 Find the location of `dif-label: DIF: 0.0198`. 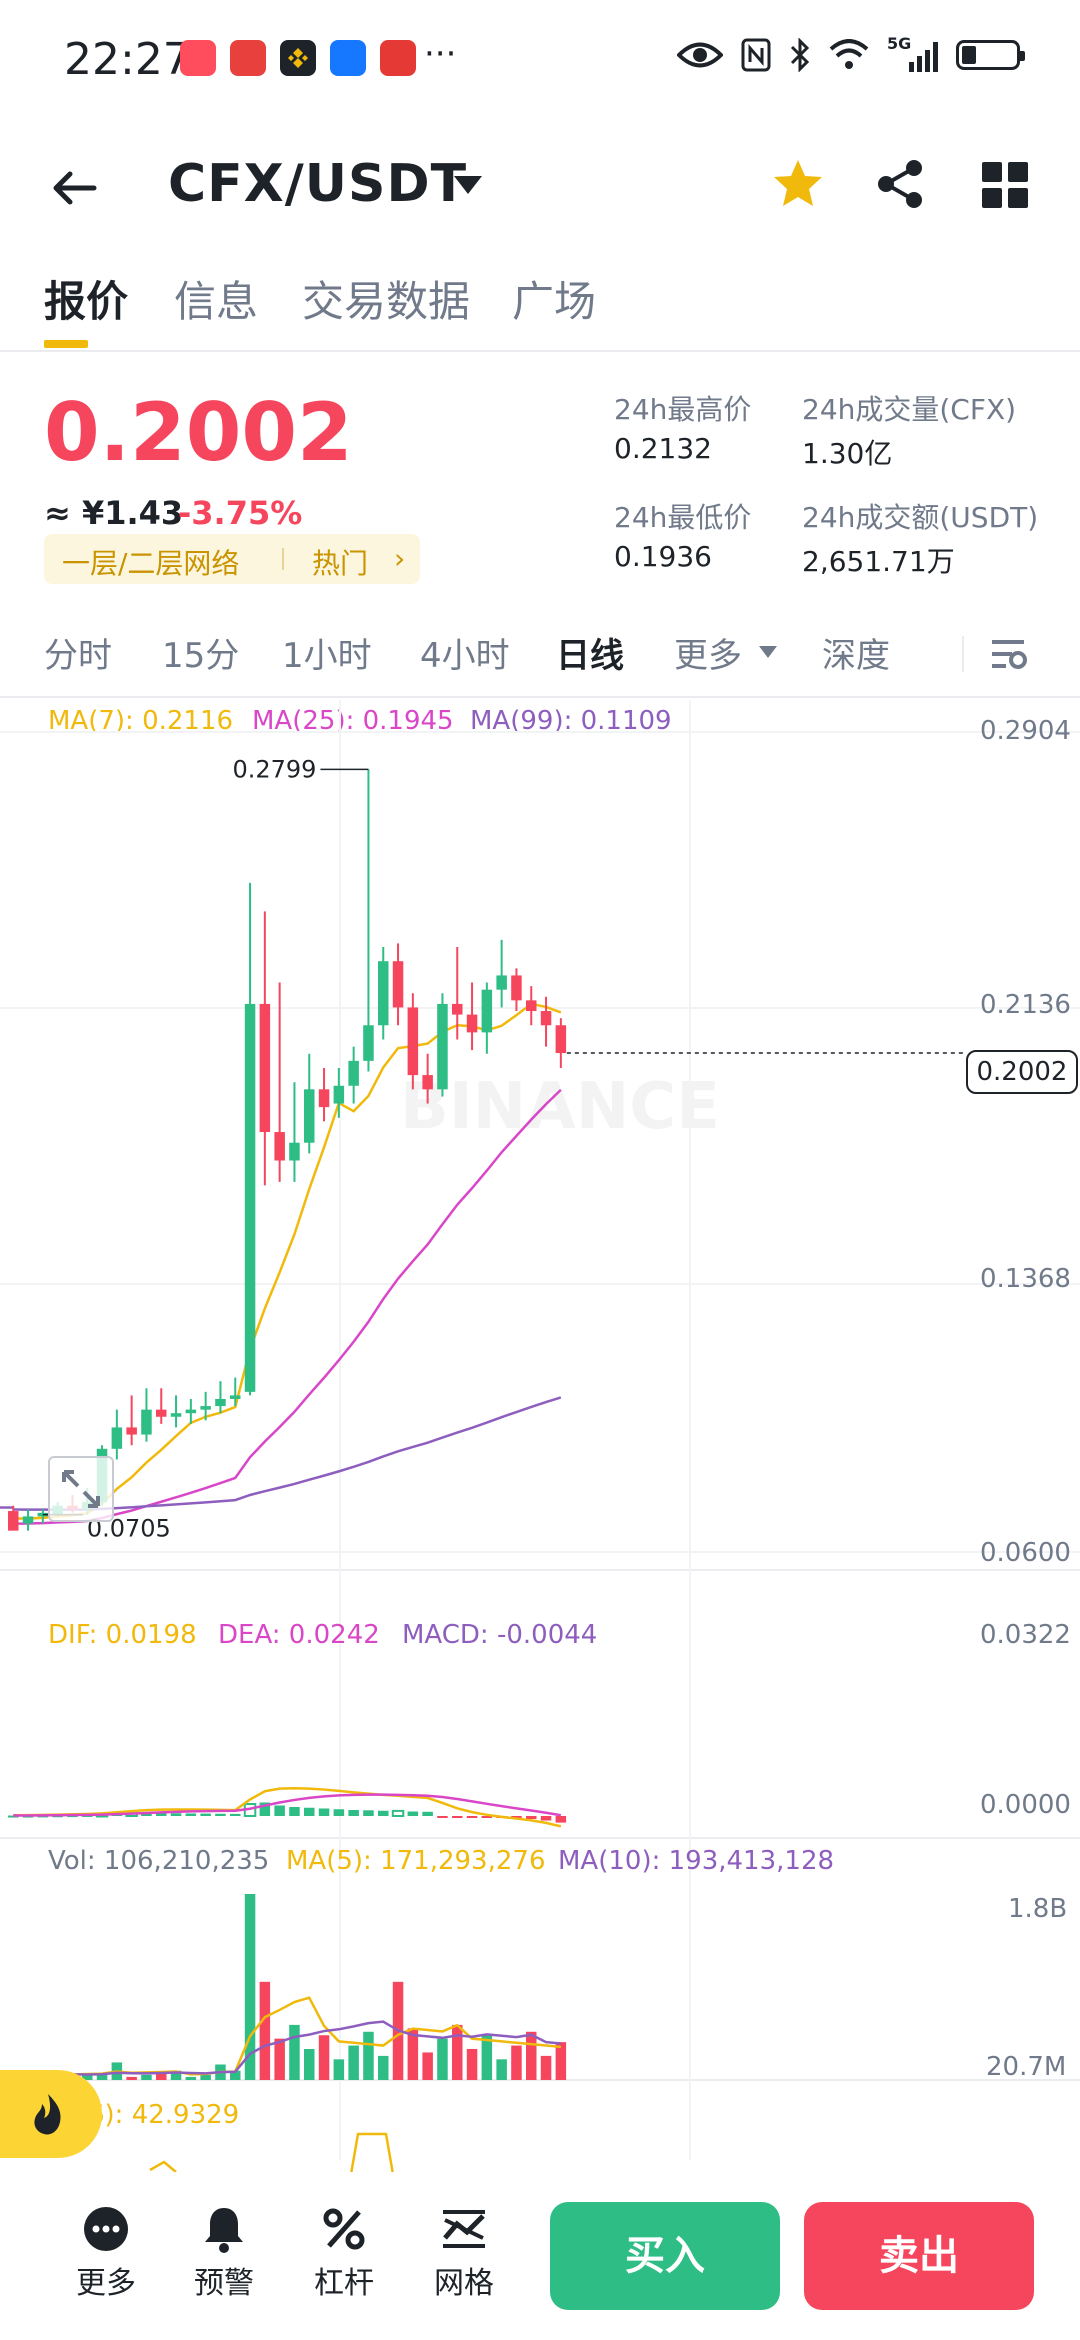

dif-label: DIF: 0.0198 is located at coordinates (122, 1635).